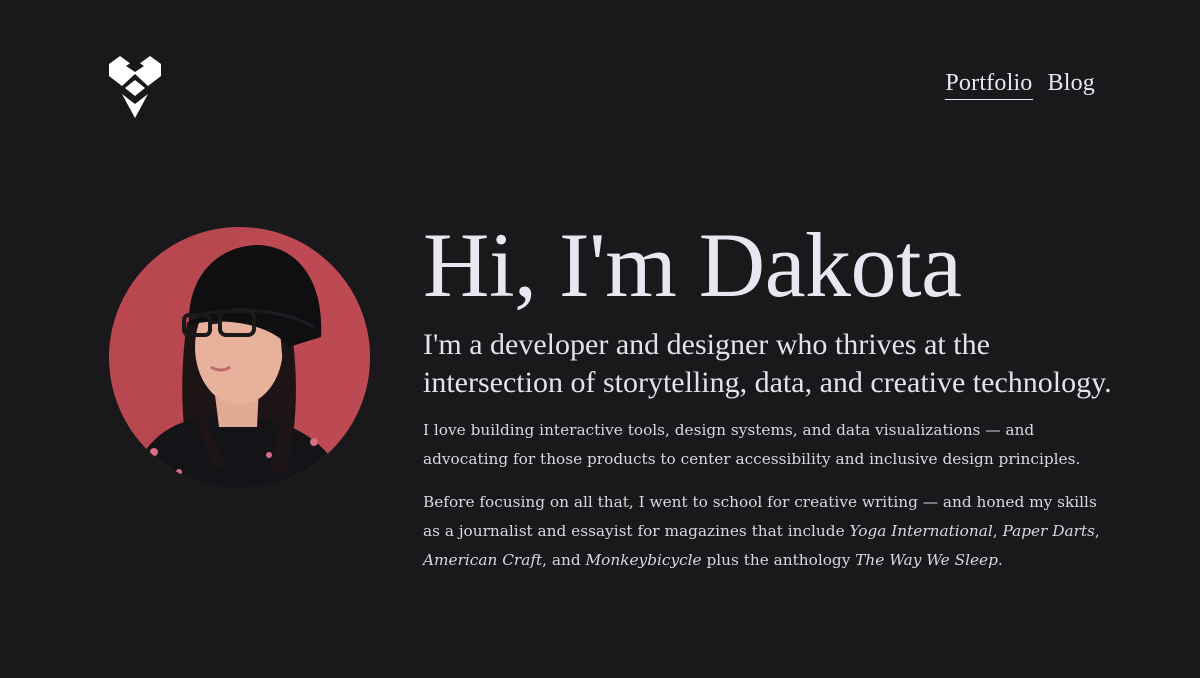 The height and width of the screenshot is (678, 1200). Describe the element at coordinates (643, 560) in the screenshot. I see `publication-name: Monkeybicycle` at that location.